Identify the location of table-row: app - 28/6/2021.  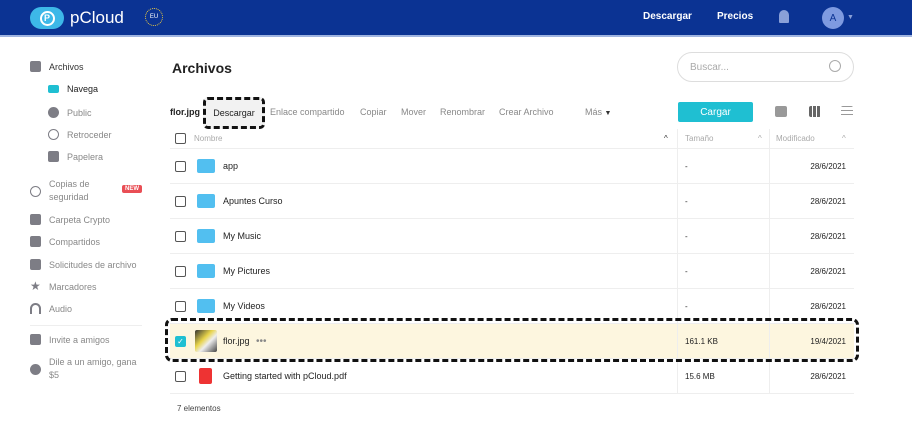
(512, 166).